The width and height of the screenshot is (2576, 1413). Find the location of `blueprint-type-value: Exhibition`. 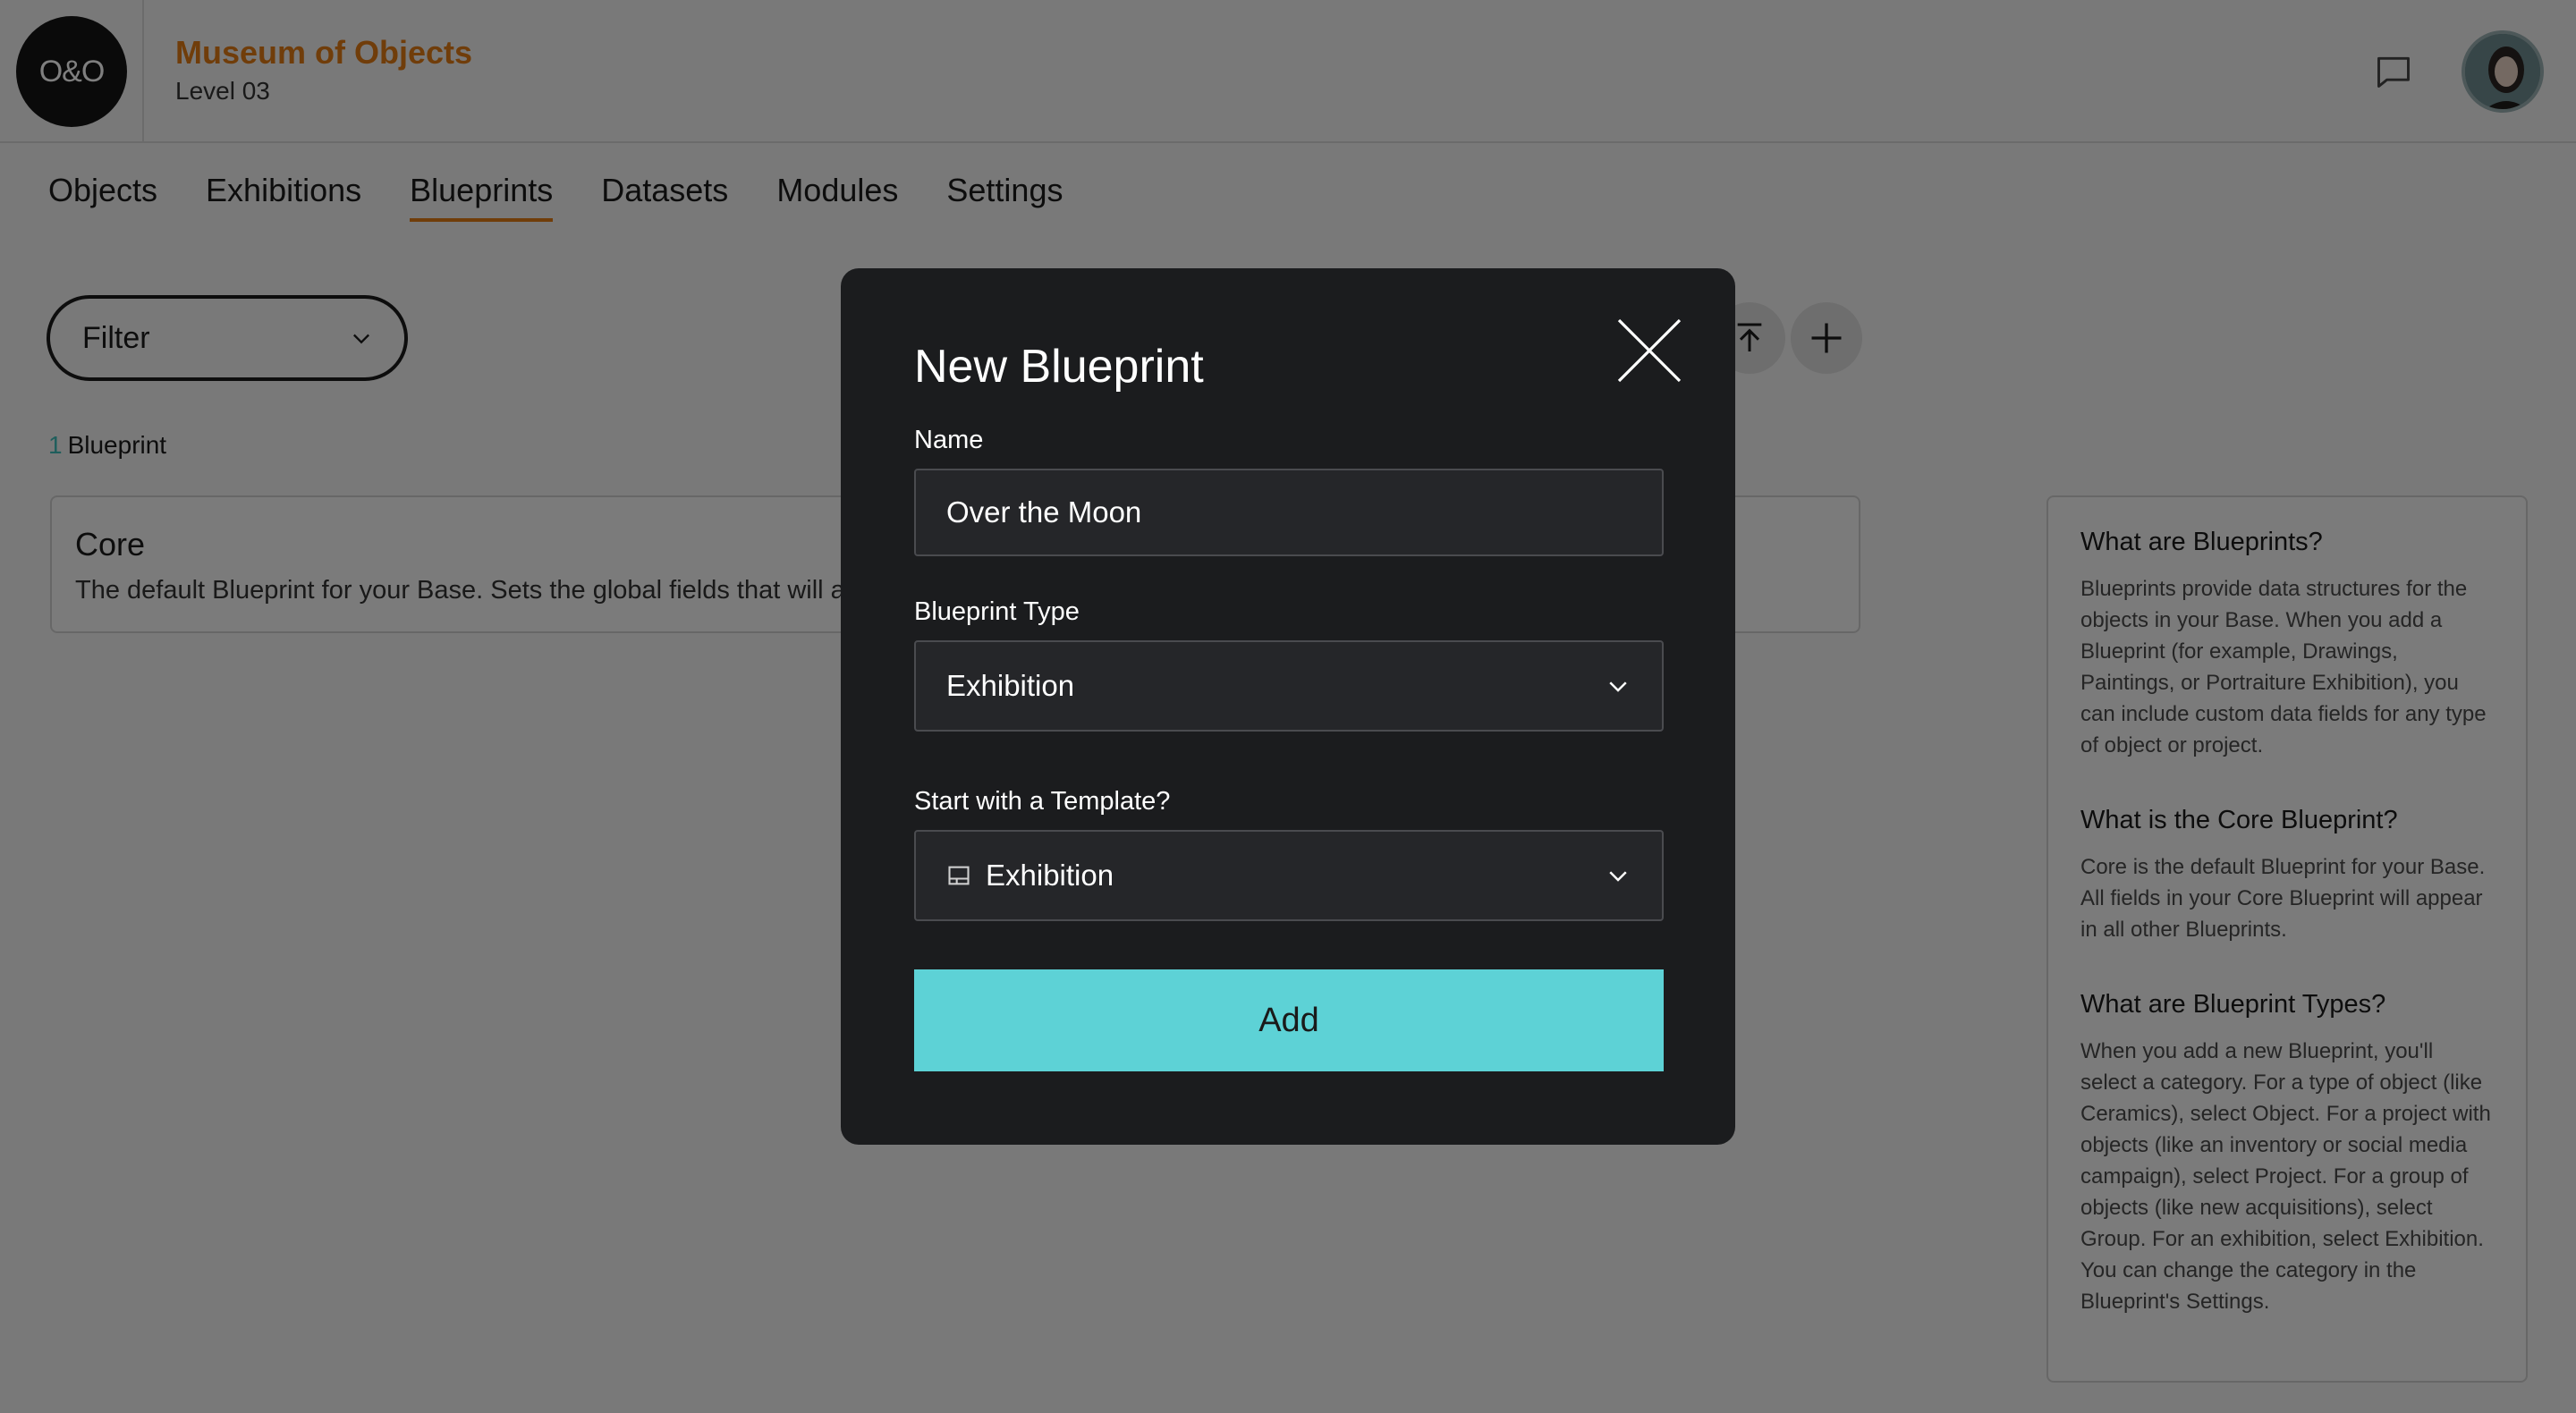

blueprint-type-value: Exhibition is located at coordinates (1010, 685).